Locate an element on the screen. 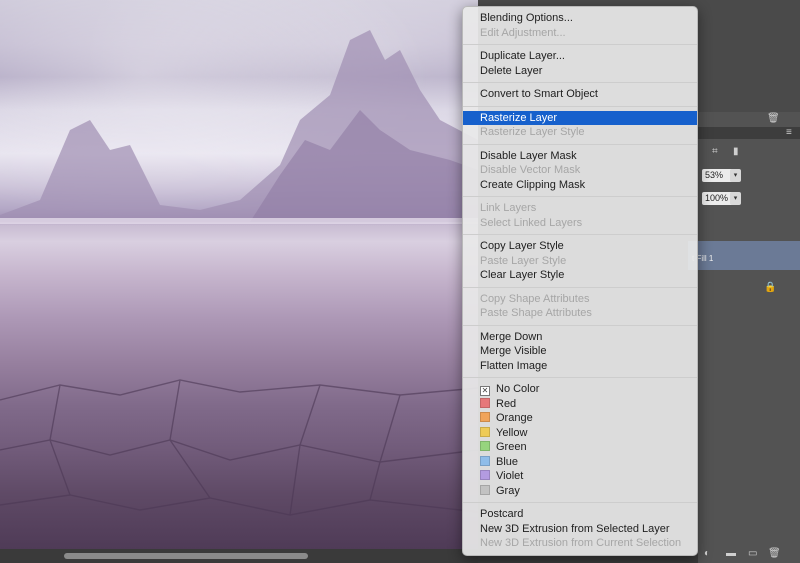 The height and width of the screenshot is (563, 800). menu-item-label: Gray is located at coordinates (508, 490).